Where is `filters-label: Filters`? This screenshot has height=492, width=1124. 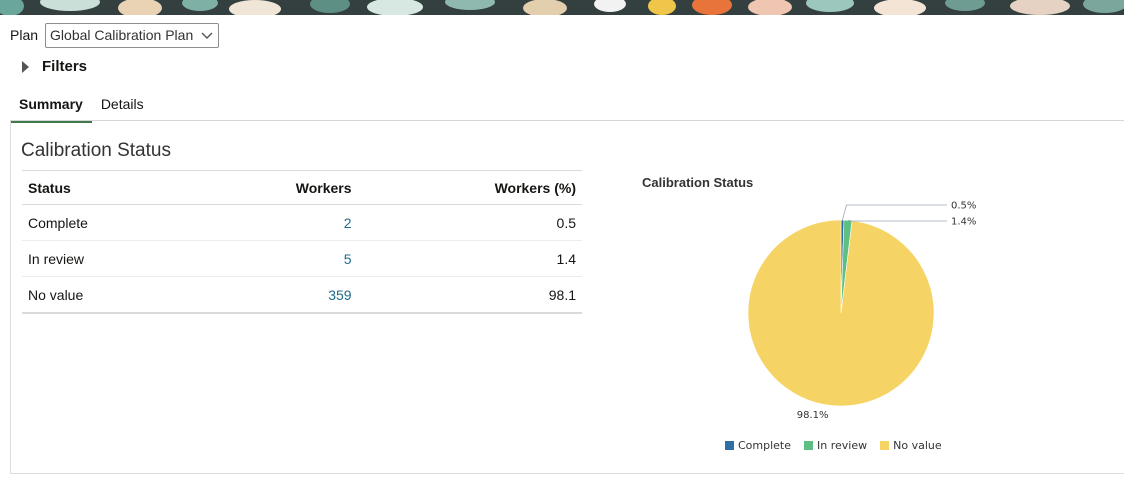 filters-label: Filters is located at coordinates (65, 66).